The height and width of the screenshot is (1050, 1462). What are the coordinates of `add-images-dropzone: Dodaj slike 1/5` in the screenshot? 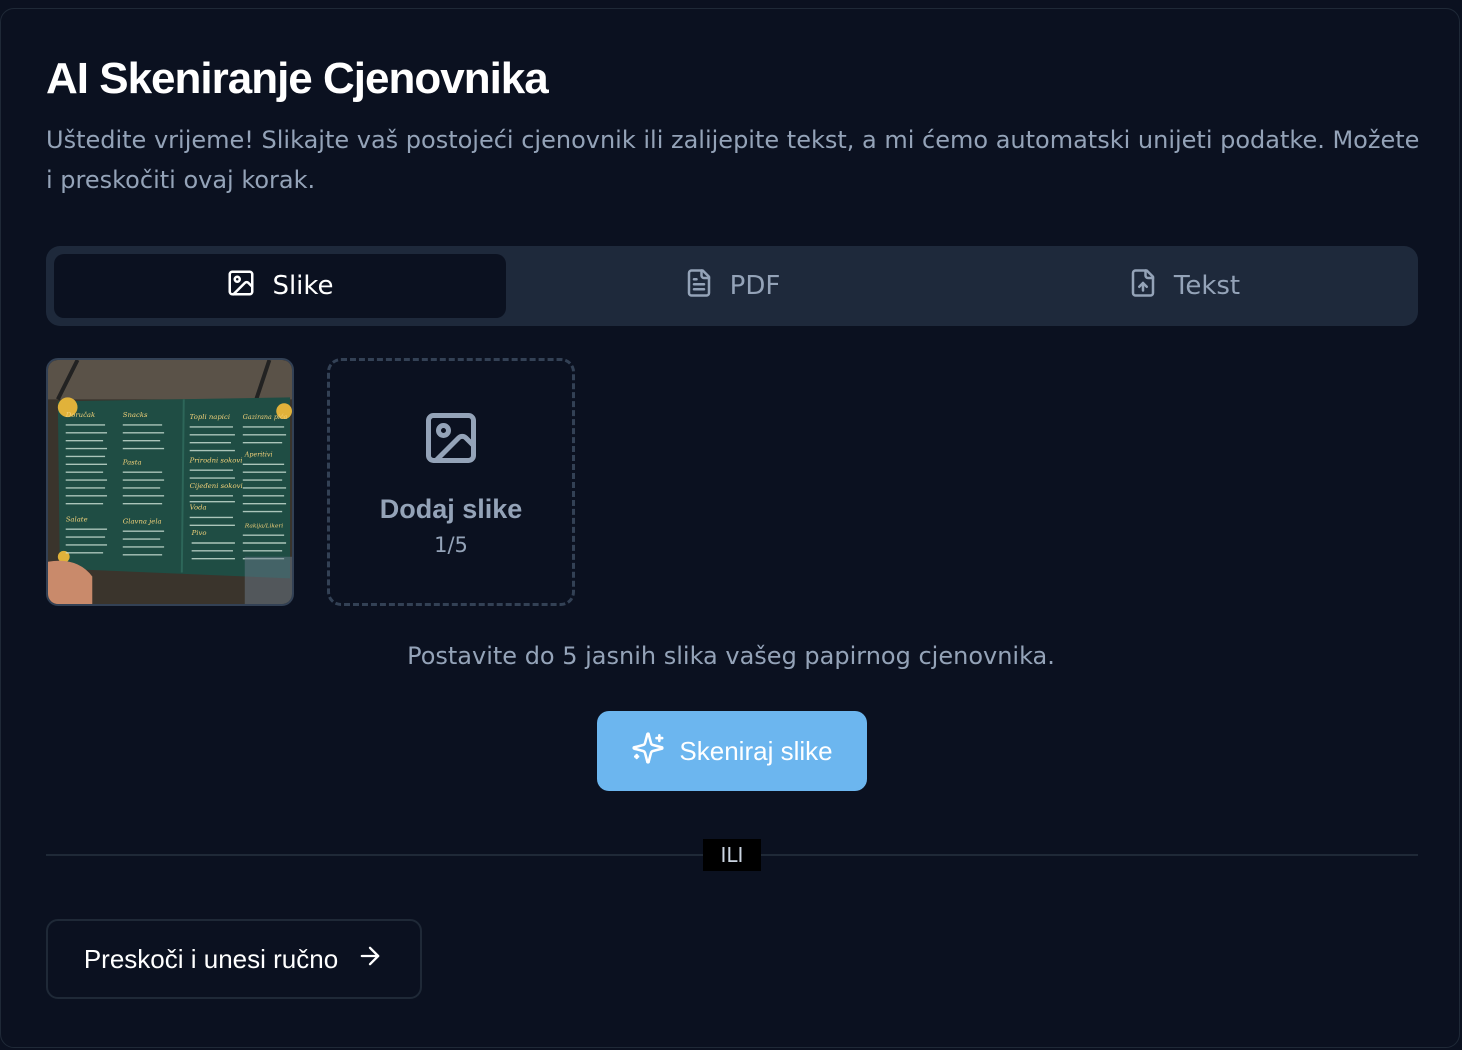 It's located at (451, 482).